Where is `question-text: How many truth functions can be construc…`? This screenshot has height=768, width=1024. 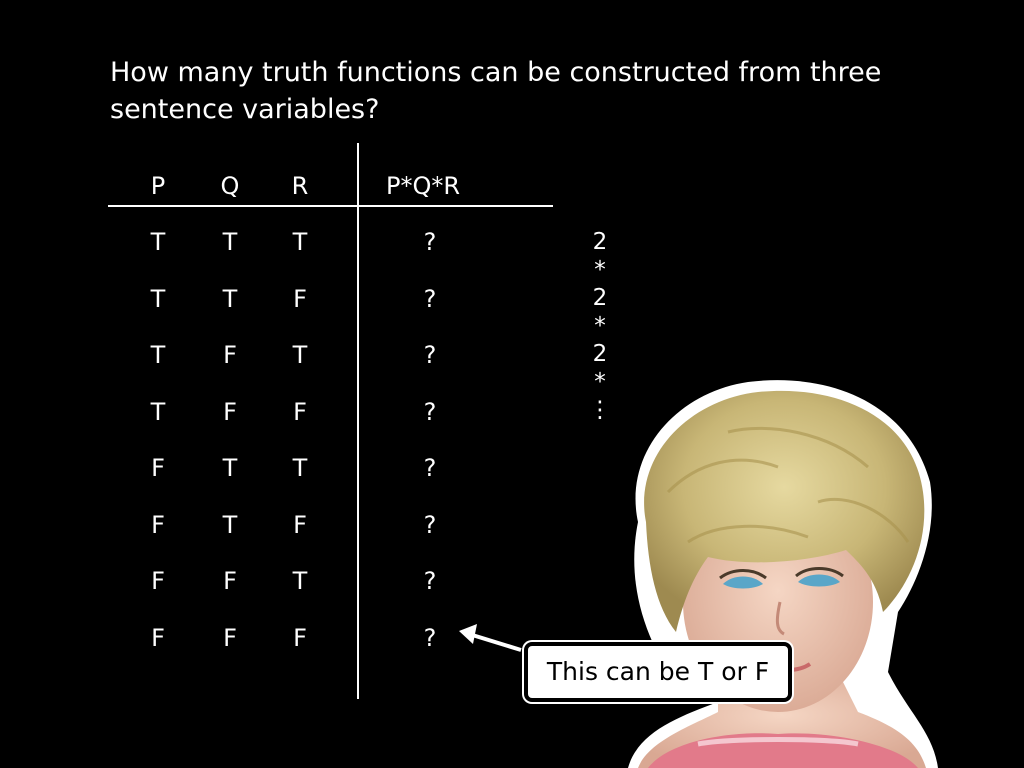
question-text: How many truth functions can be construc… is located at coordinates (496, 91).